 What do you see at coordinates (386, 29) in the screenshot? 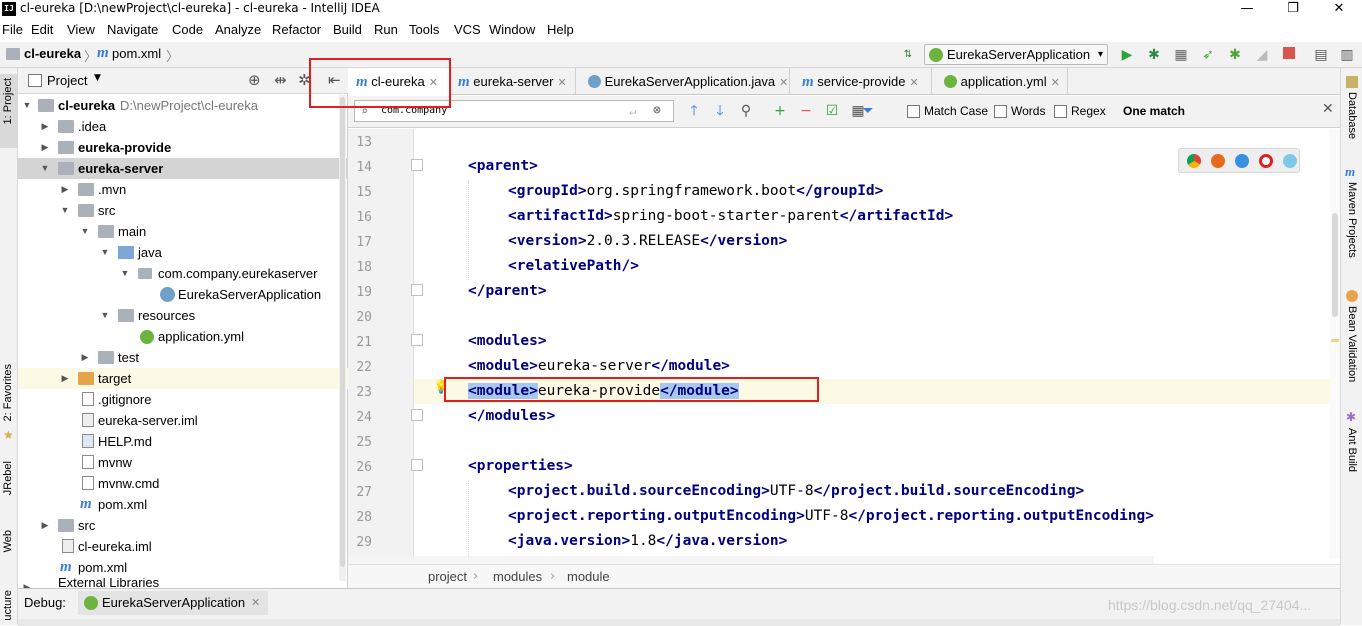
I see `menu-run: Run` at bounding box center [386, 29].